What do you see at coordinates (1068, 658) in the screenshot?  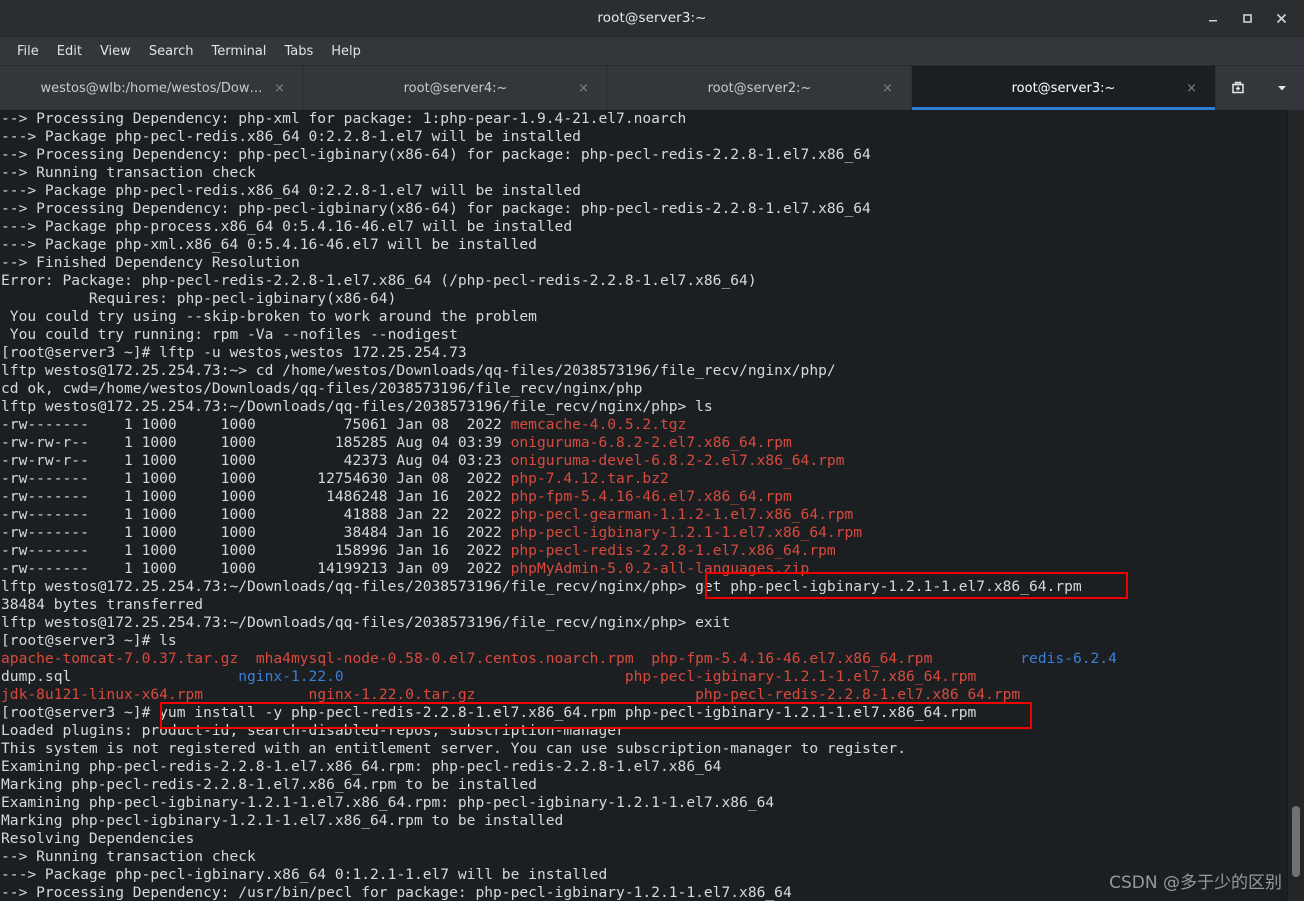 I see `terminal-text: redis-6.2.4` at bounding box center [1068, 658].